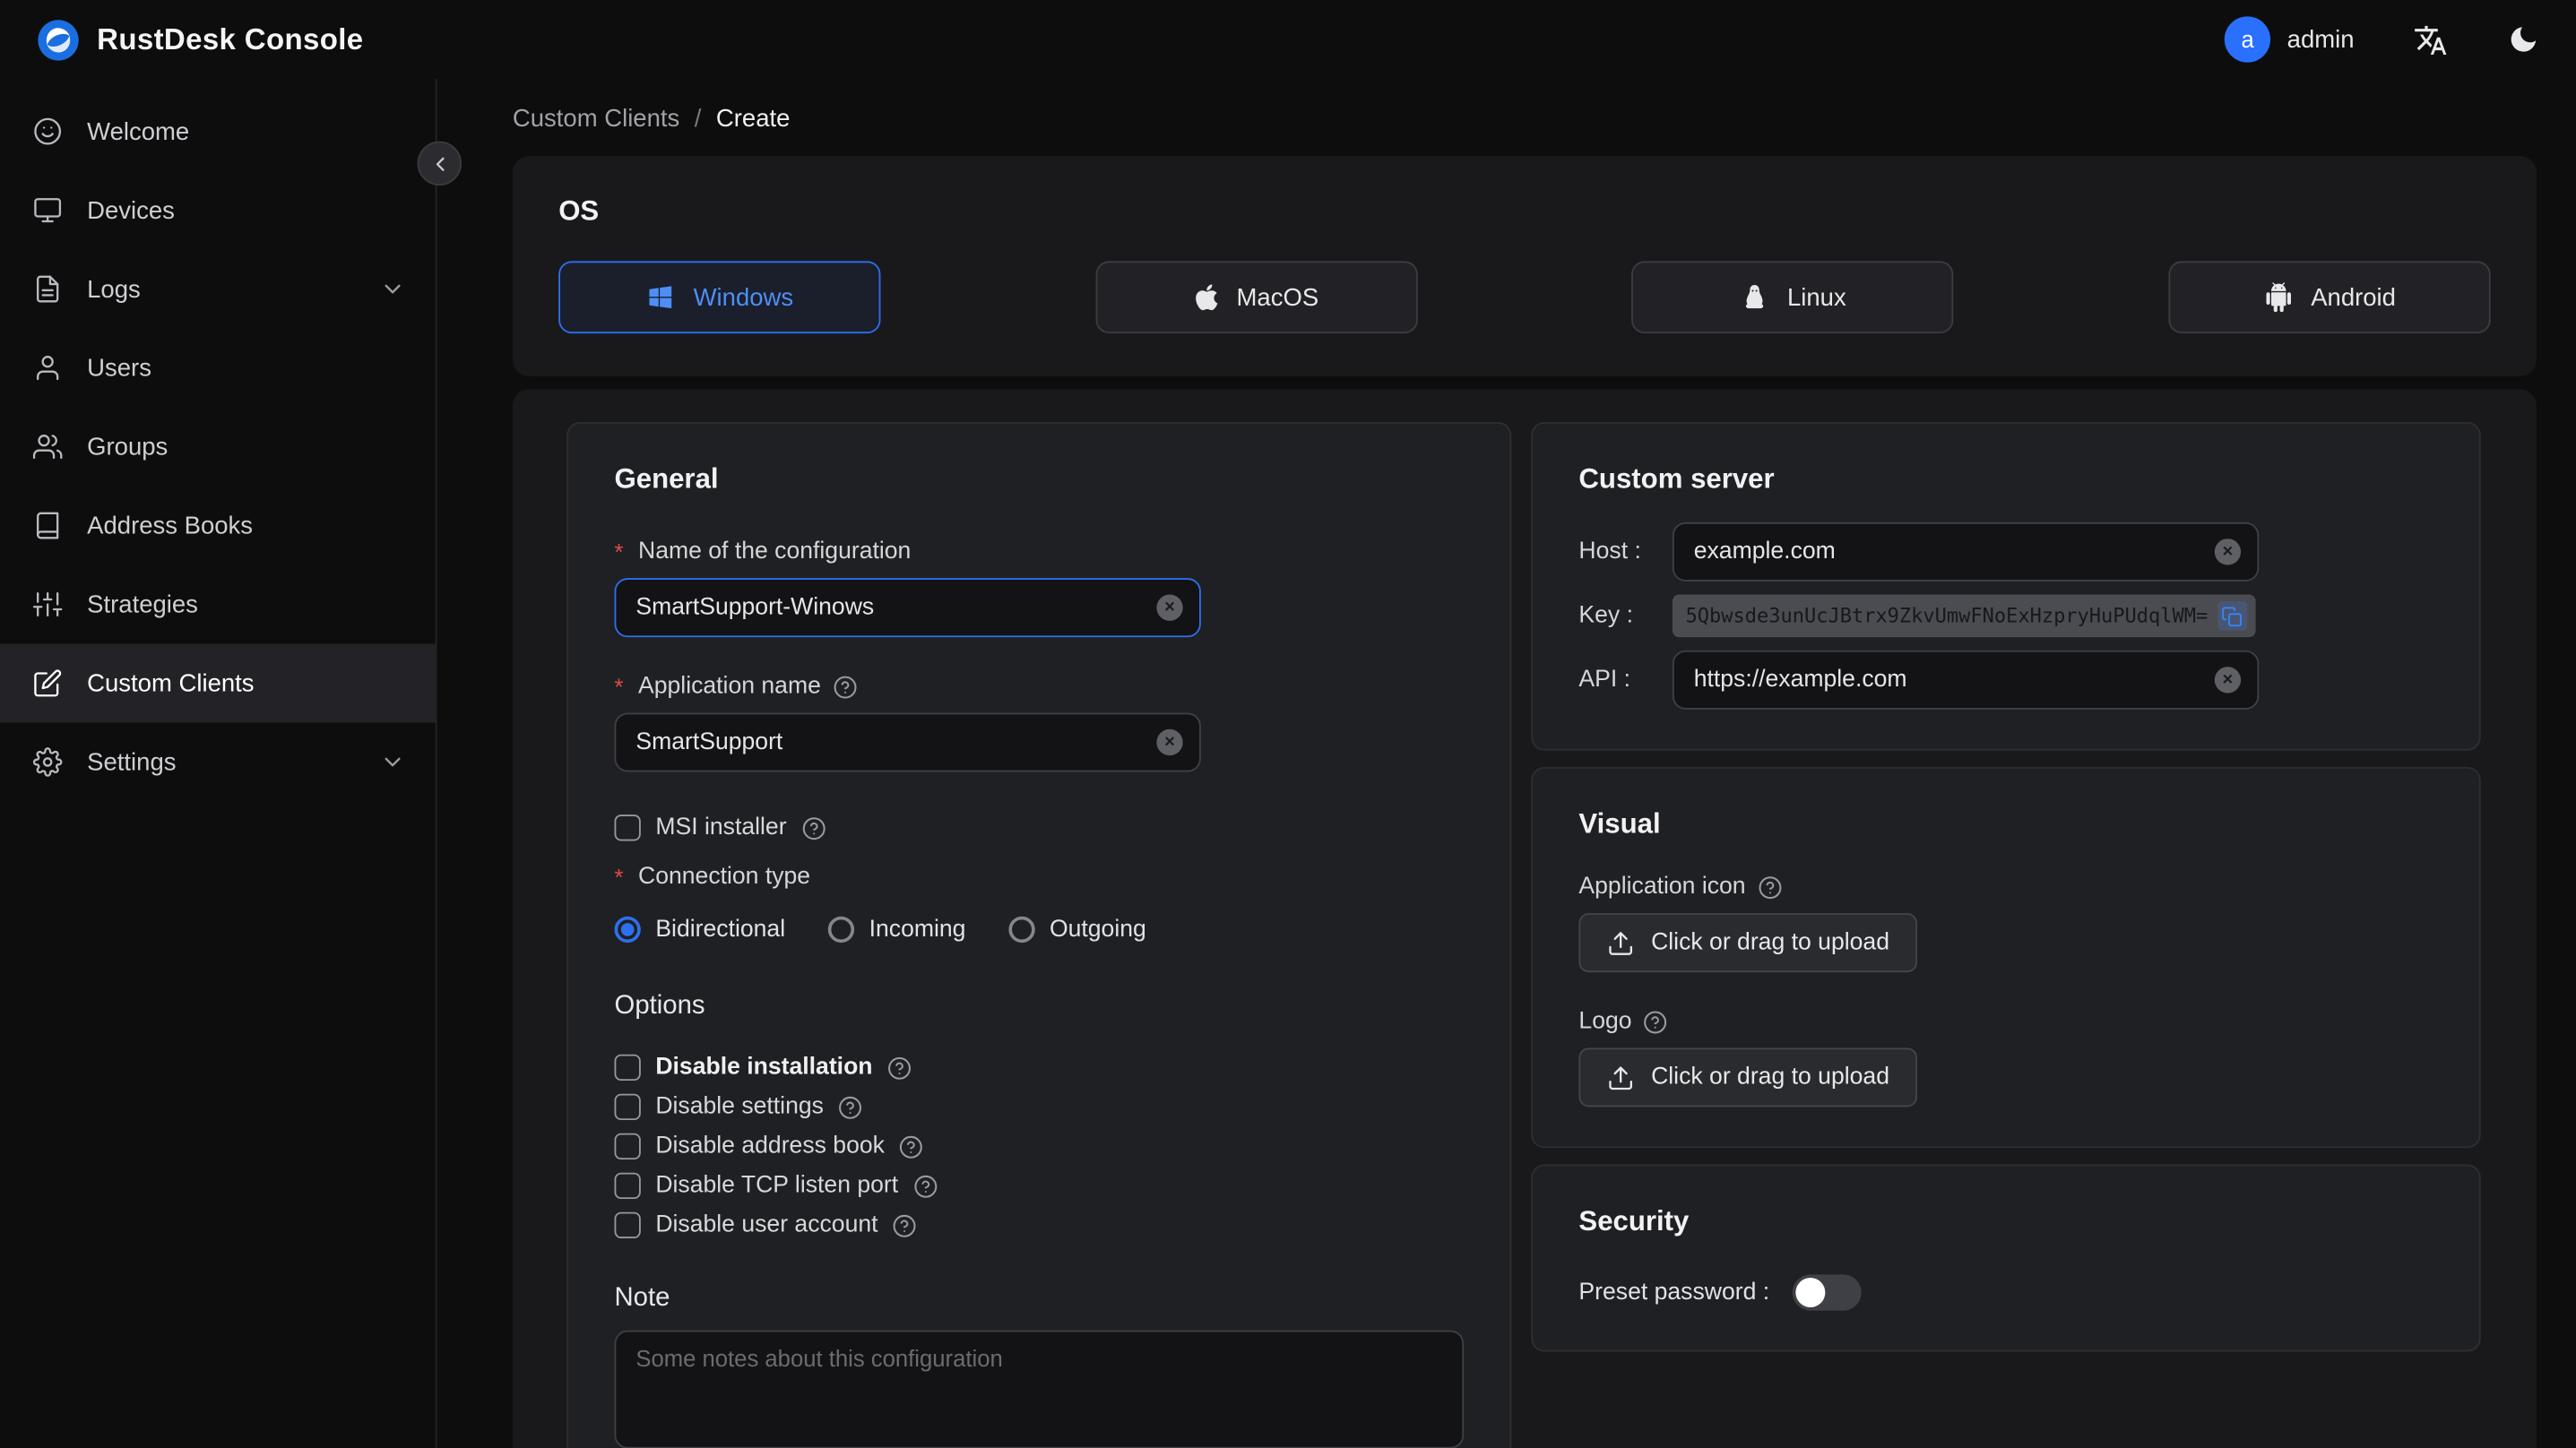 The width and height of the screenshot is (2576, 1448). Describe the element at coordinates (1748, 1077) in the screenshot. I see `logo-upload-button: Click or drag to upload` at that location.